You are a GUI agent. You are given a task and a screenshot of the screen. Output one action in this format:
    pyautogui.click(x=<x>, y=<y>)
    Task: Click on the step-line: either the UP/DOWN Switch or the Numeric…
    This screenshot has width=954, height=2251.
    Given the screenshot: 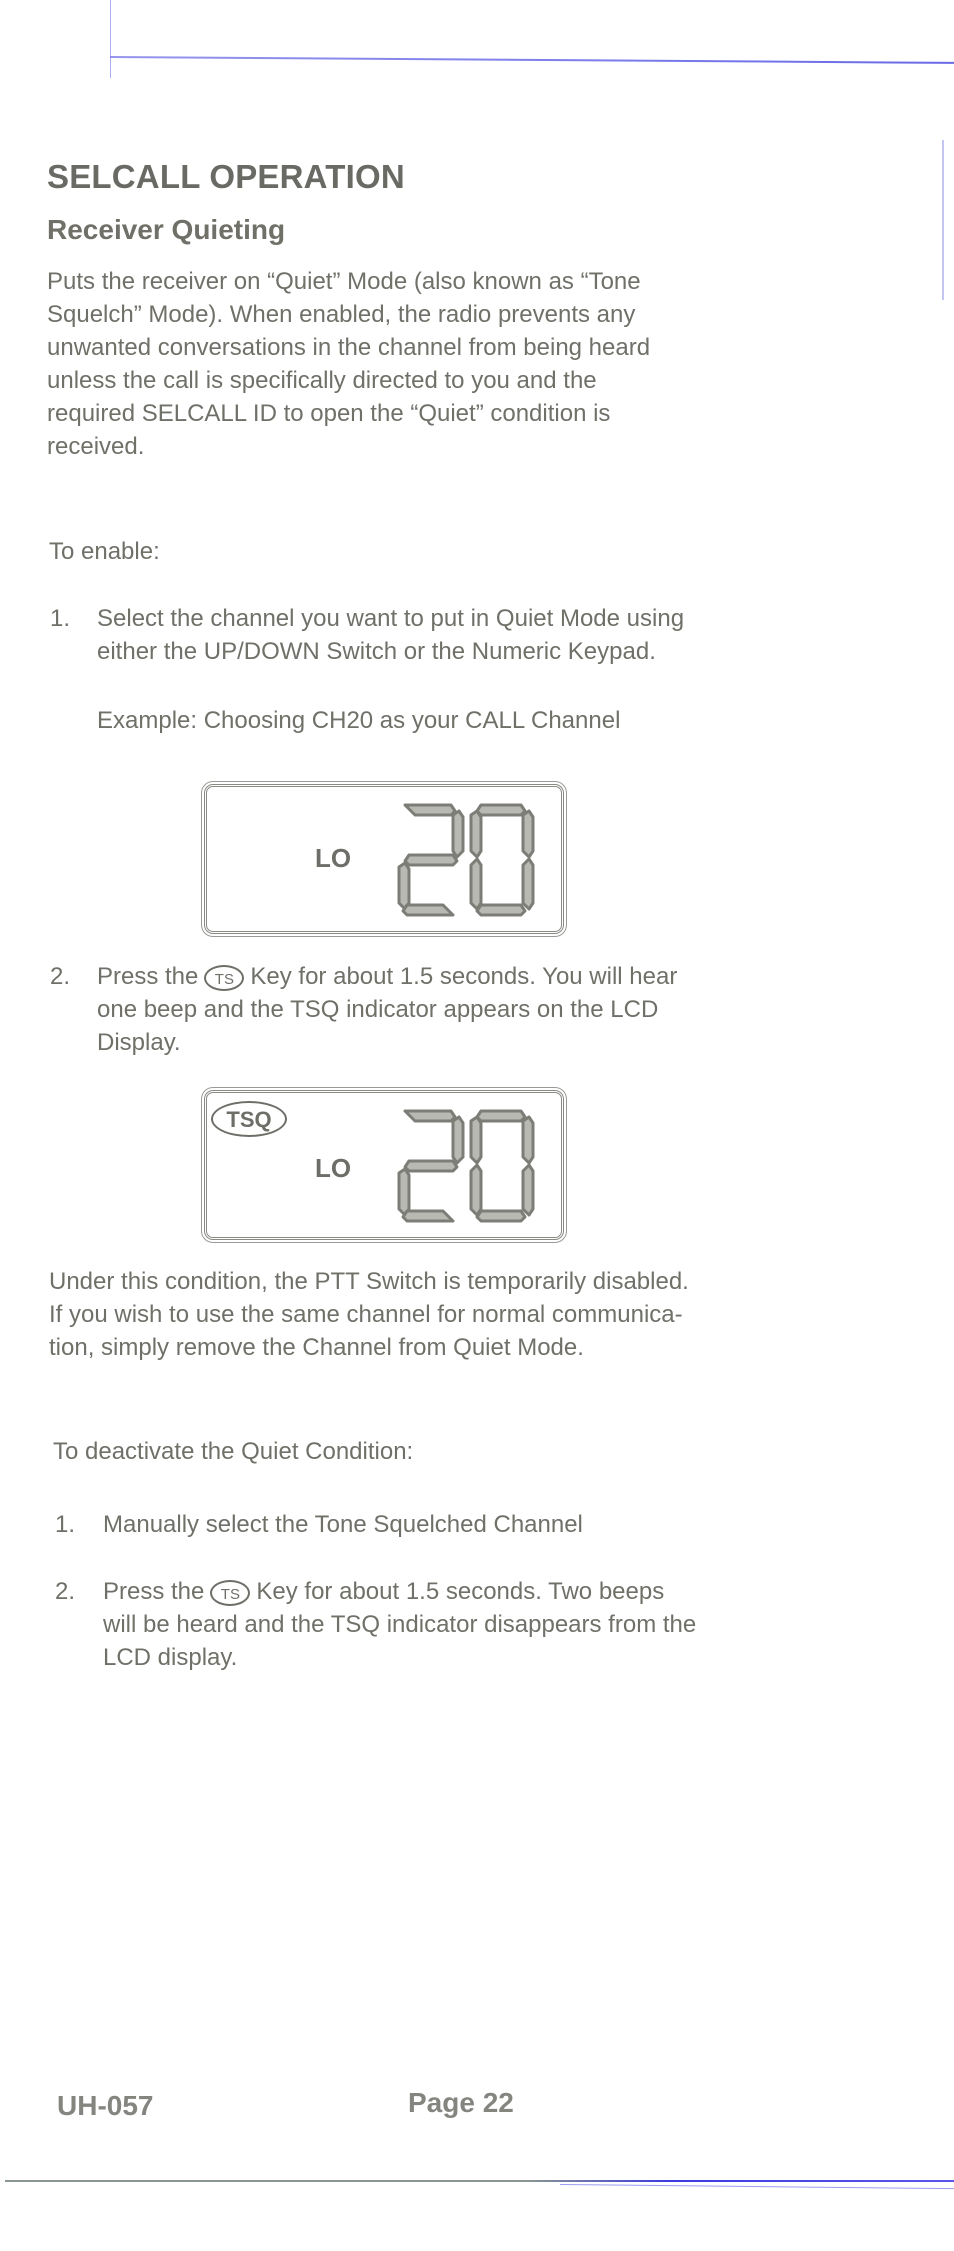 What is the action you would take?
    pyautogui.click(x=376, y=651)
    